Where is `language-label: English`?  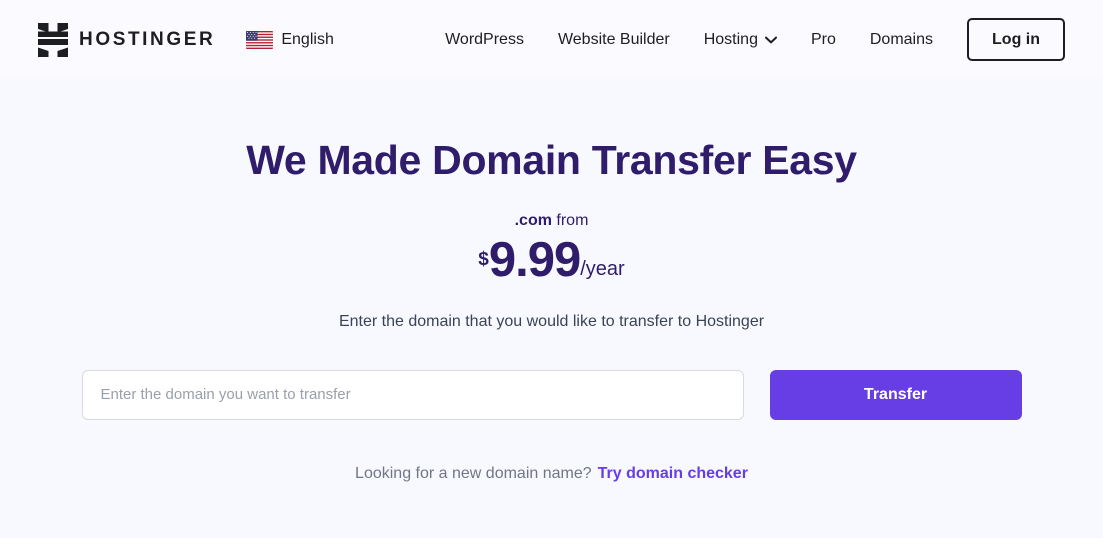
language-label: English is located at coordinates (307, 39).